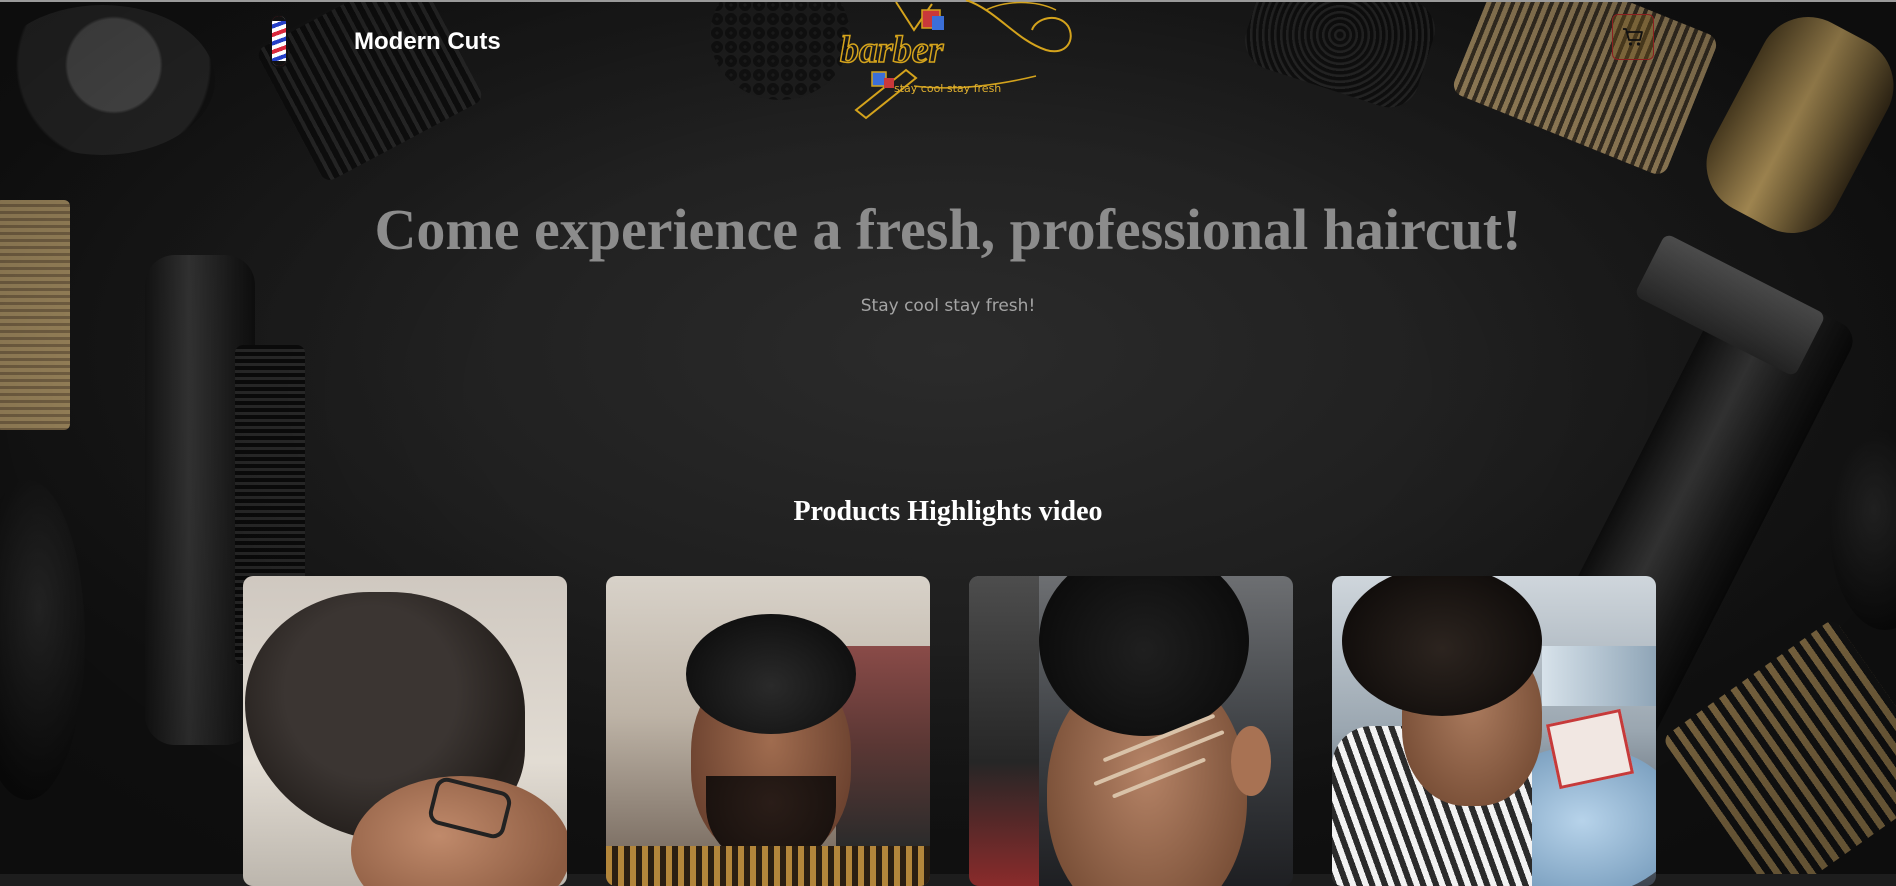  Describe the element at coordinates (427, 42) in the screenshot. I see `brand-name: Modern Cuts` at that location.